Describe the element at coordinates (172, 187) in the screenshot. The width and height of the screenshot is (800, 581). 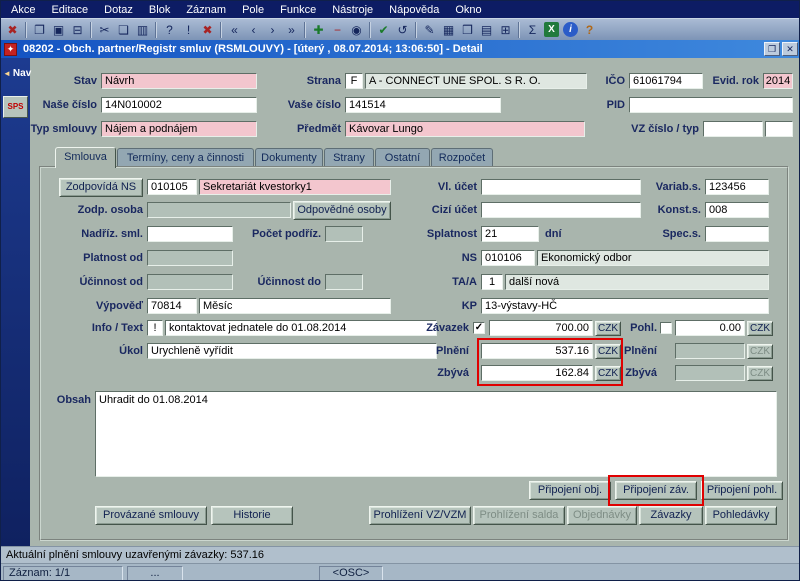
I see `zodpovida-ns-code-field: 010105` at that location.